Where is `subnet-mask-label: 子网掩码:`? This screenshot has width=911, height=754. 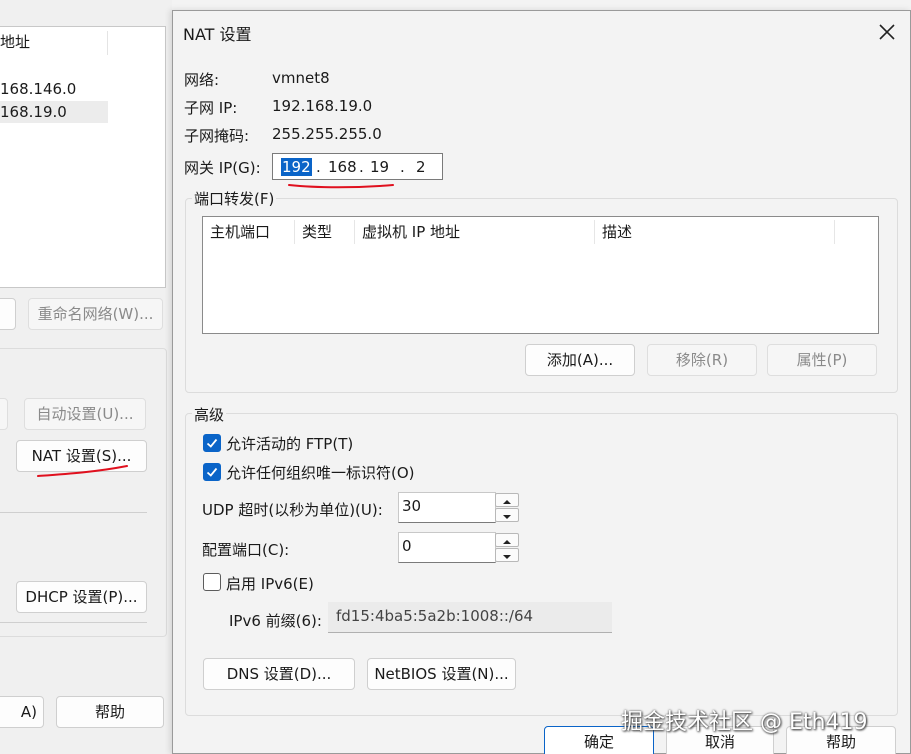
subnet-mask-label: 子网掩码: is located at coordinates (217, 136).